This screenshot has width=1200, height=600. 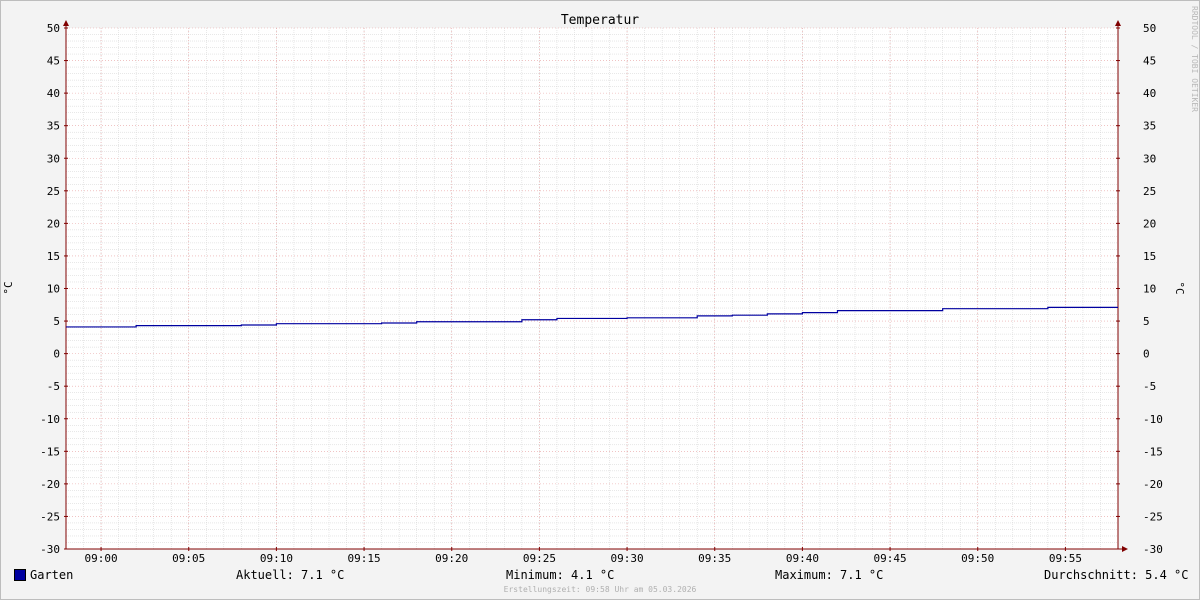 I want to click on x-tick-label: 09:20, so click(x=451, y=558).